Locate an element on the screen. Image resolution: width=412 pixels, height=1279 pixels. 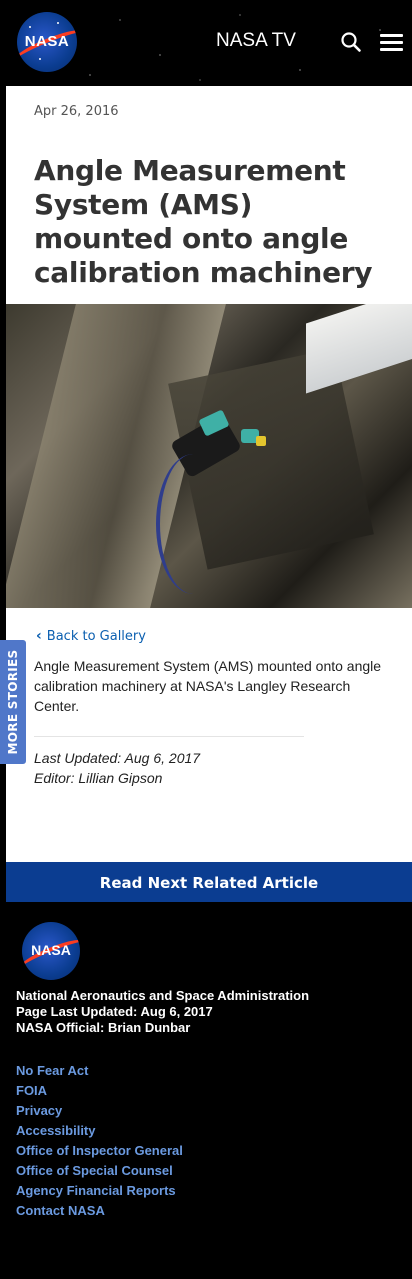
footer-link-financial-reports: Agency Financial Reports is located at coordinates (96, 1190).